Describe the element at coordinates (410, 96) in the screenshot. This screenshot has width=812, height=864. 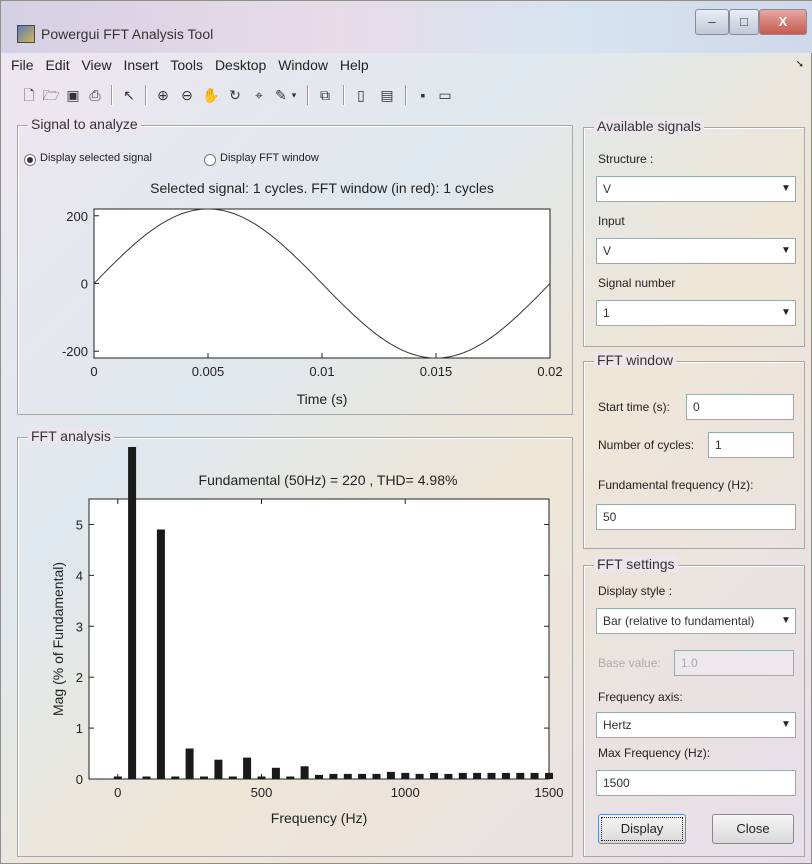
I see `toolbar: 🗋 🗁 ▣ ⎙ ↖ ⊕ ⊖ ✋ ↻ ⌖ ✎ ▾ ⧉ ▯ ▤ ▪ ▭` at that location.